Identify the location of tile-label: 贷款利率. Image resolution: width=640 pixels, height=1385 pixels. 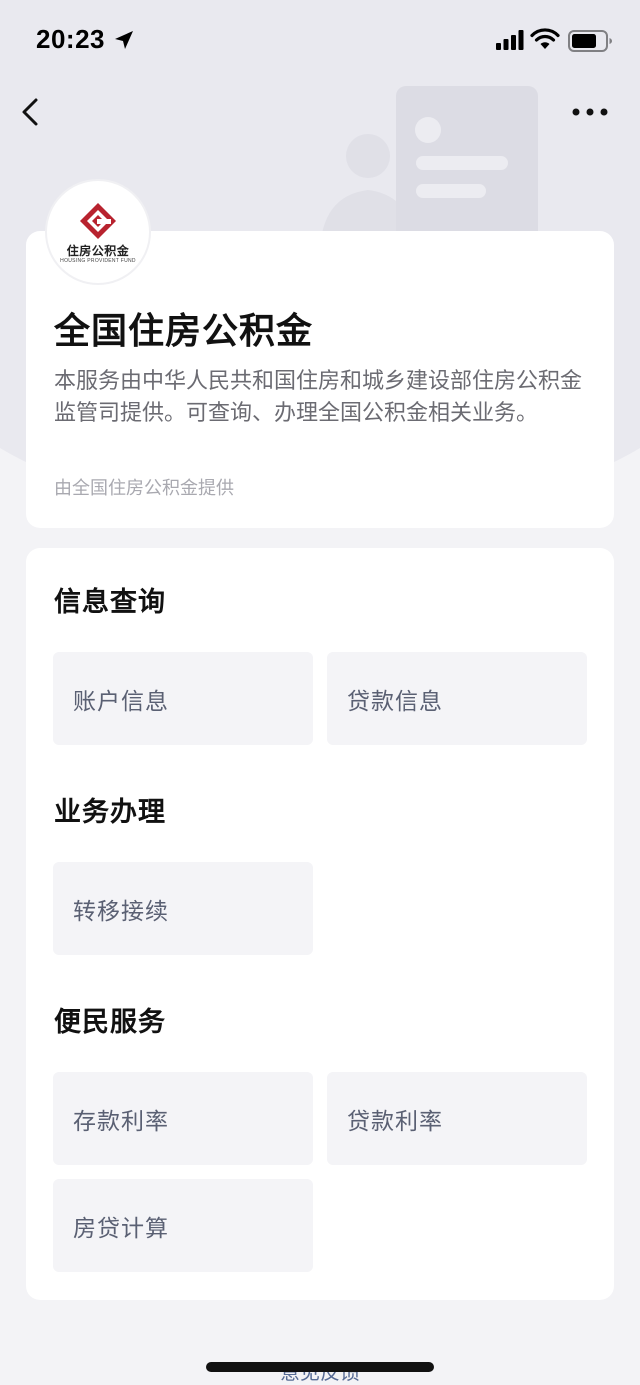
(395, 1122).